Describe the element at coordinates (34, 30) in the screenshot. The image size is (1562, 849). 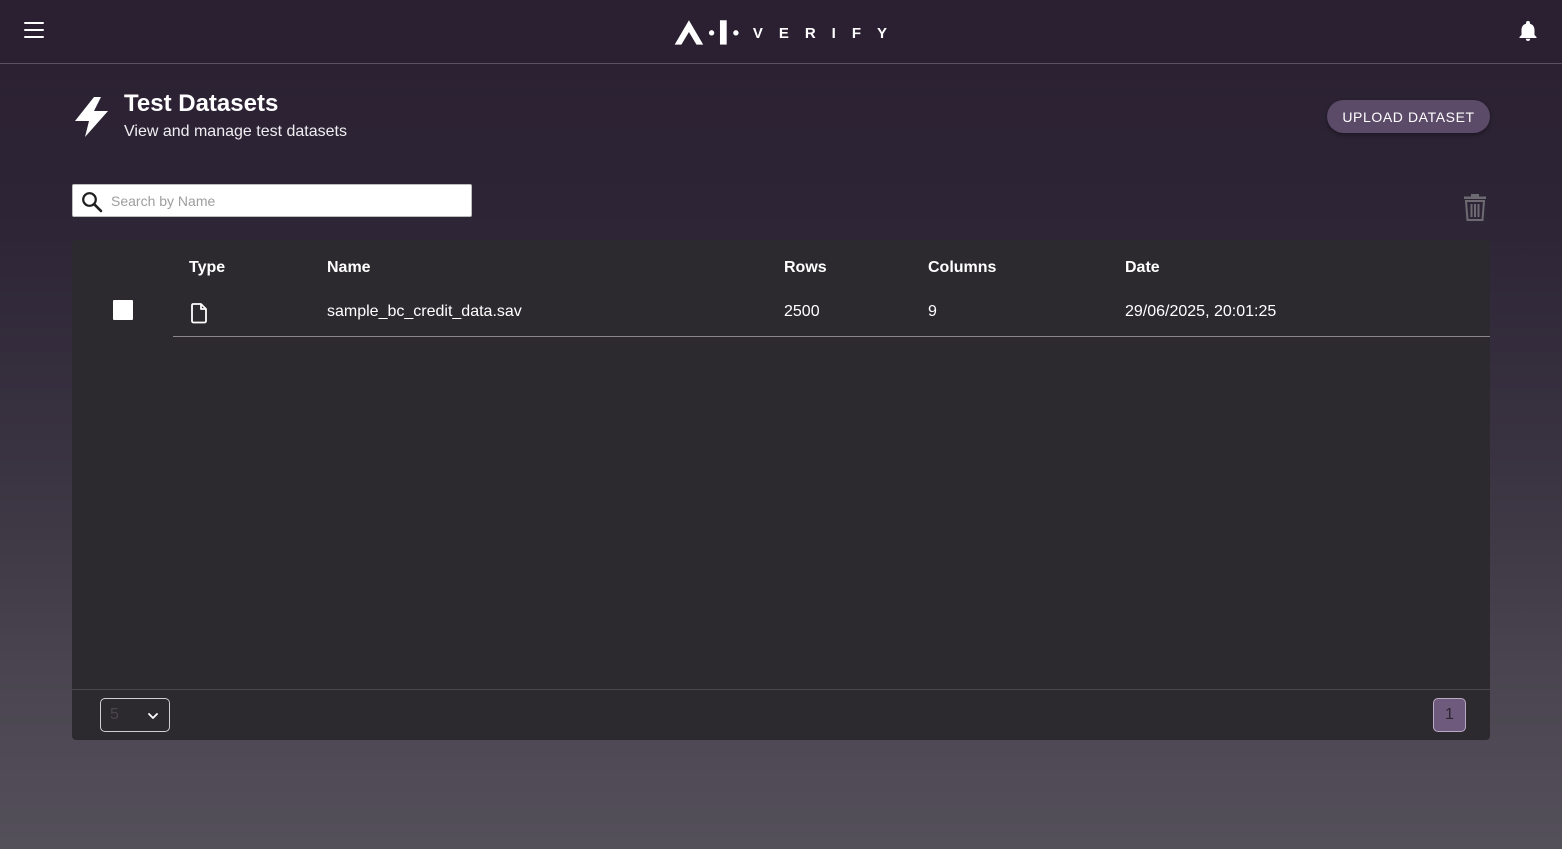
I see `hamburger-menu-icon` at that location.